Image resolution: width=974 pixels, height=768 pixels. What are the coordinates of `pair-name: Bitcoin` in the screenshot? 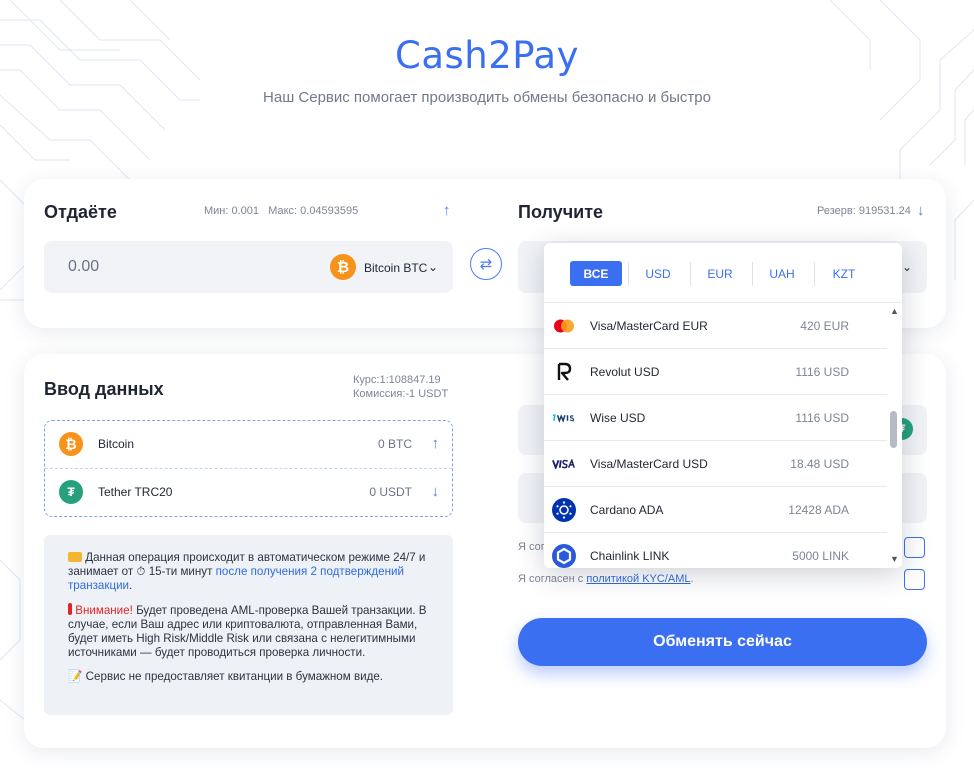 It's located at (116, 444).